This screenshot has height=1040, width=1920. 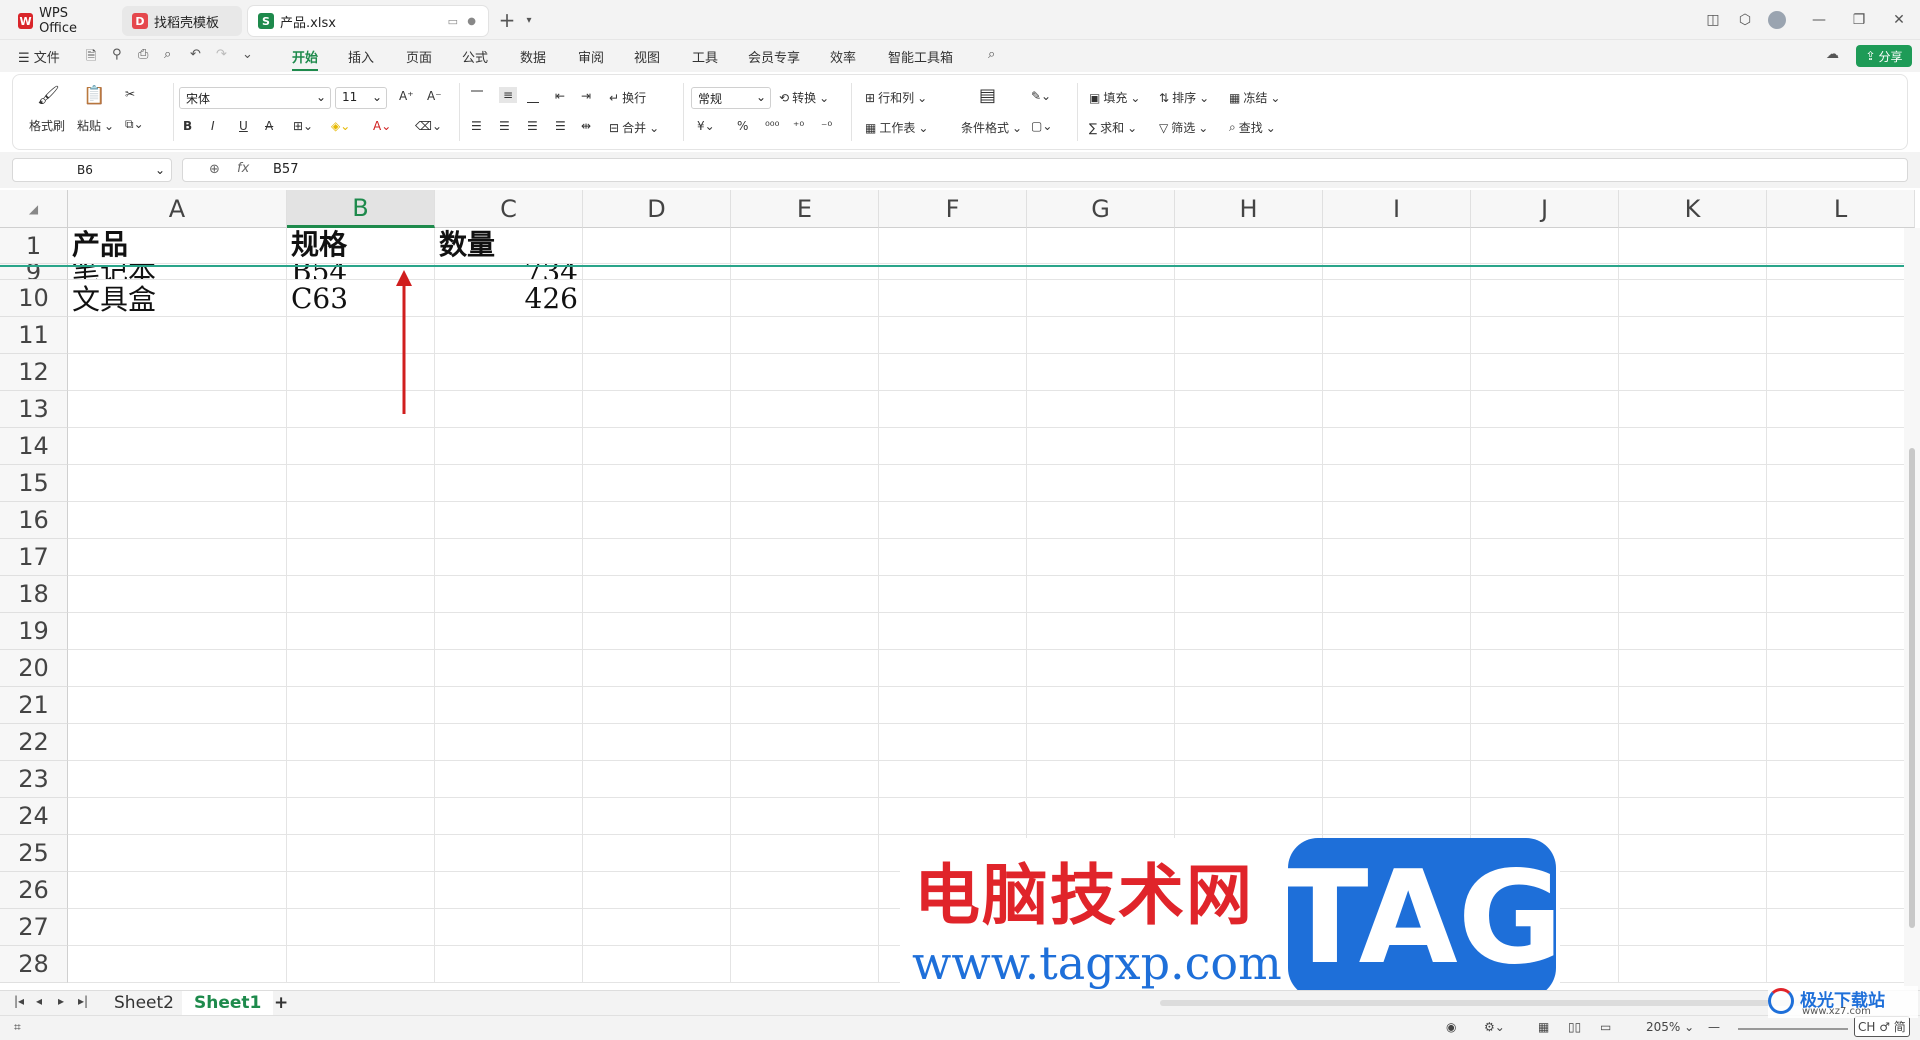 I want to click on table-style-icon: ▢⌄, so click(x=1041, y=126).